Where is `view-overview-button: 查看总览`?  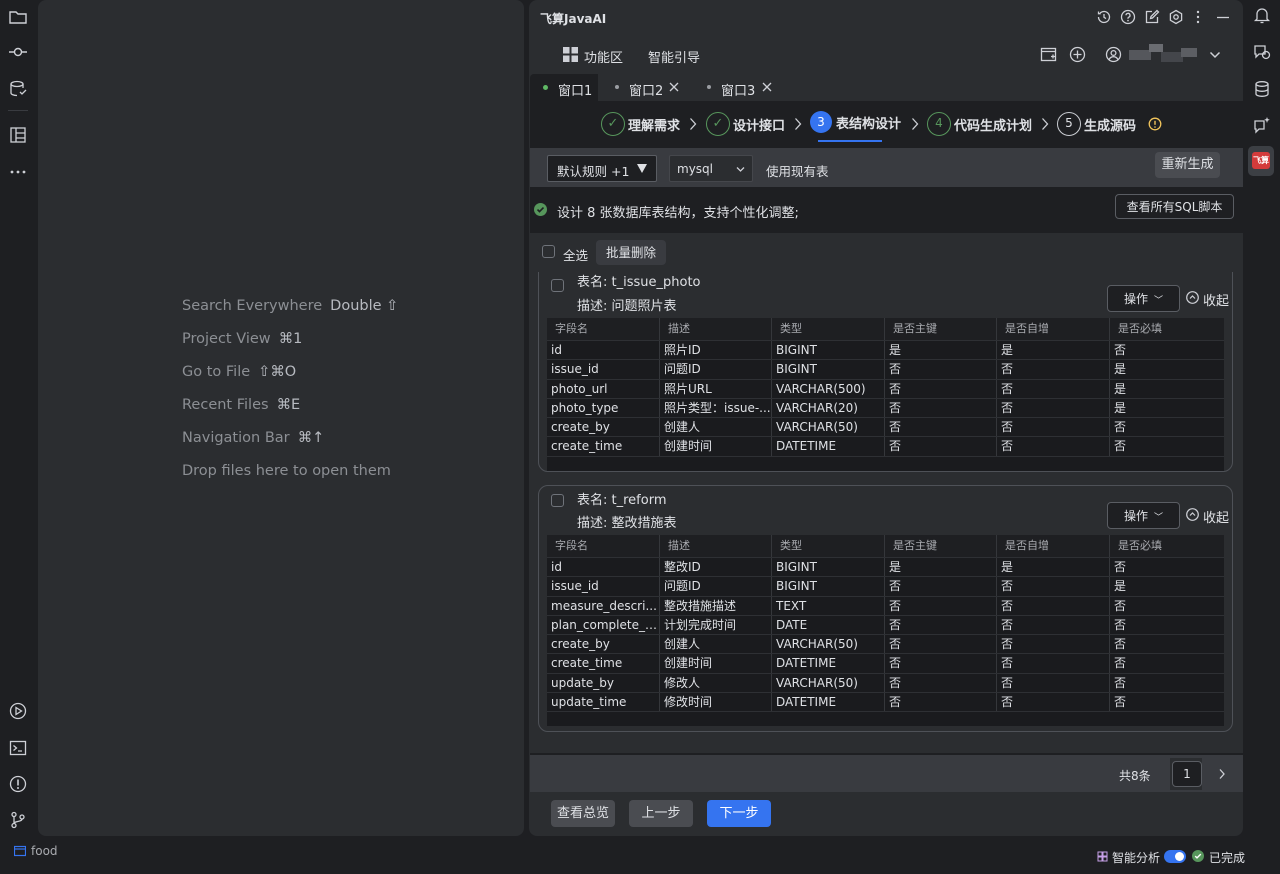 view-overview-button: 查看总览 is located at coordinates (583, 813).